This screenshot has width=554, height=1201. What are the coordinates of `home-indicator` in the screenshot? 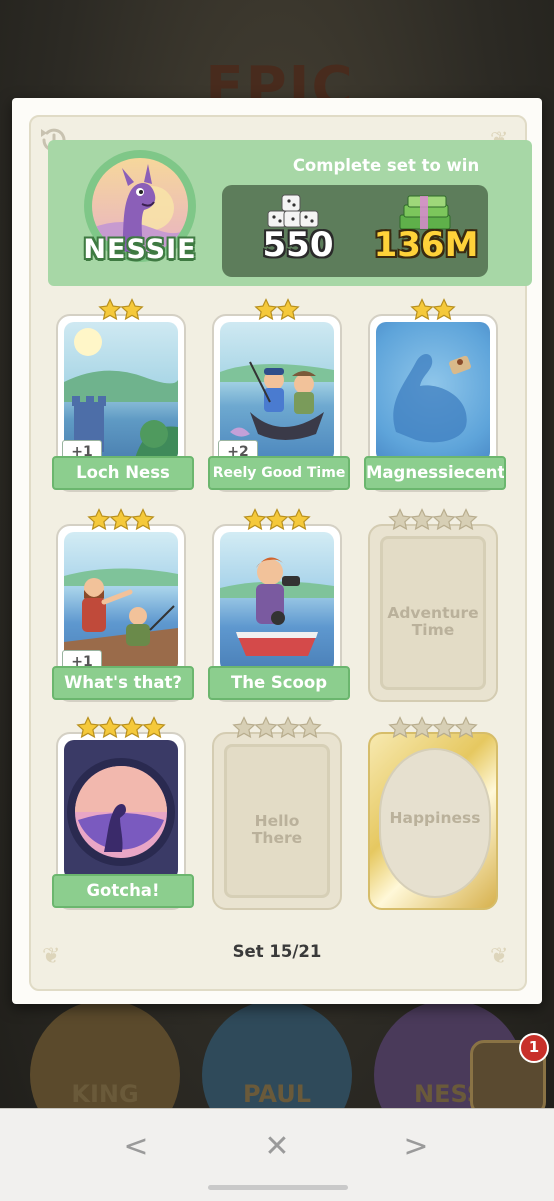 It's located at (278, 1187).